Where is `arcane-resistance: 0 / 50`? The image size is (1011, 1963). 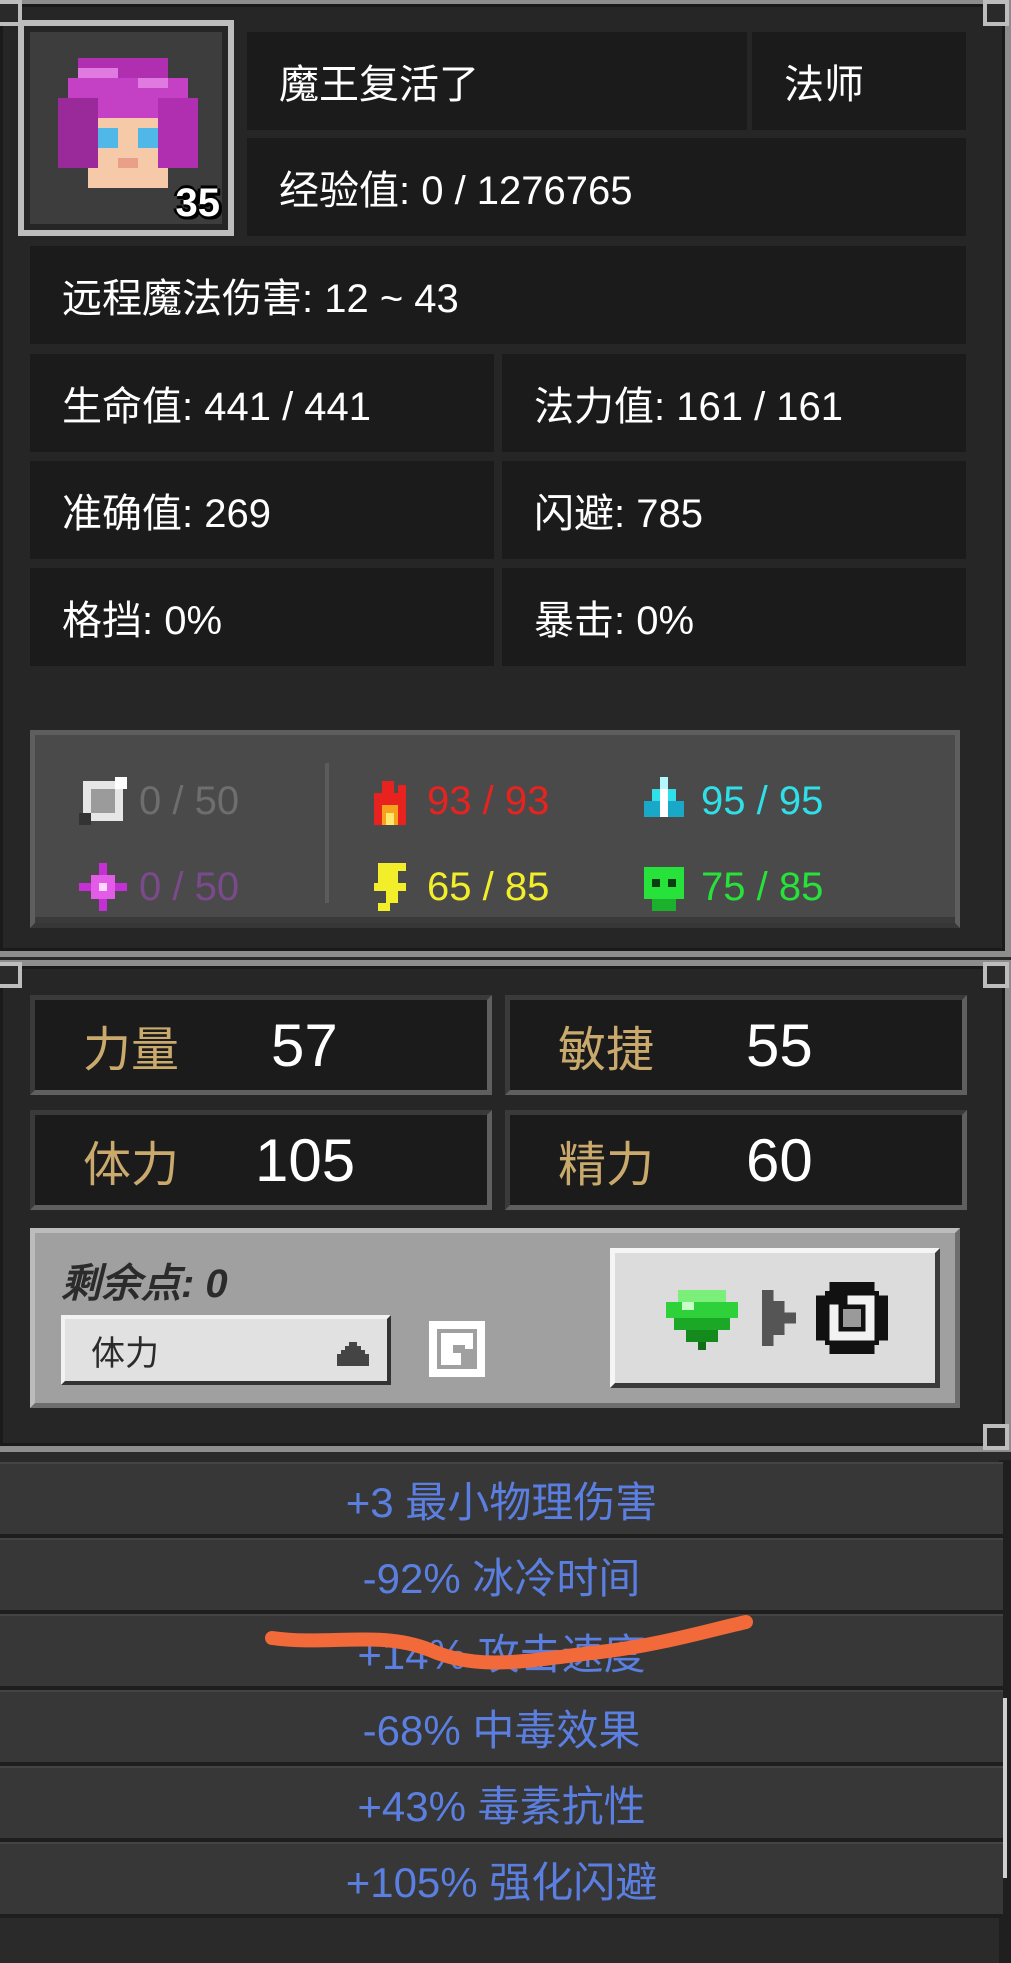 arcane-resistance: 0 / 50 is located at coordinates (157, 887).